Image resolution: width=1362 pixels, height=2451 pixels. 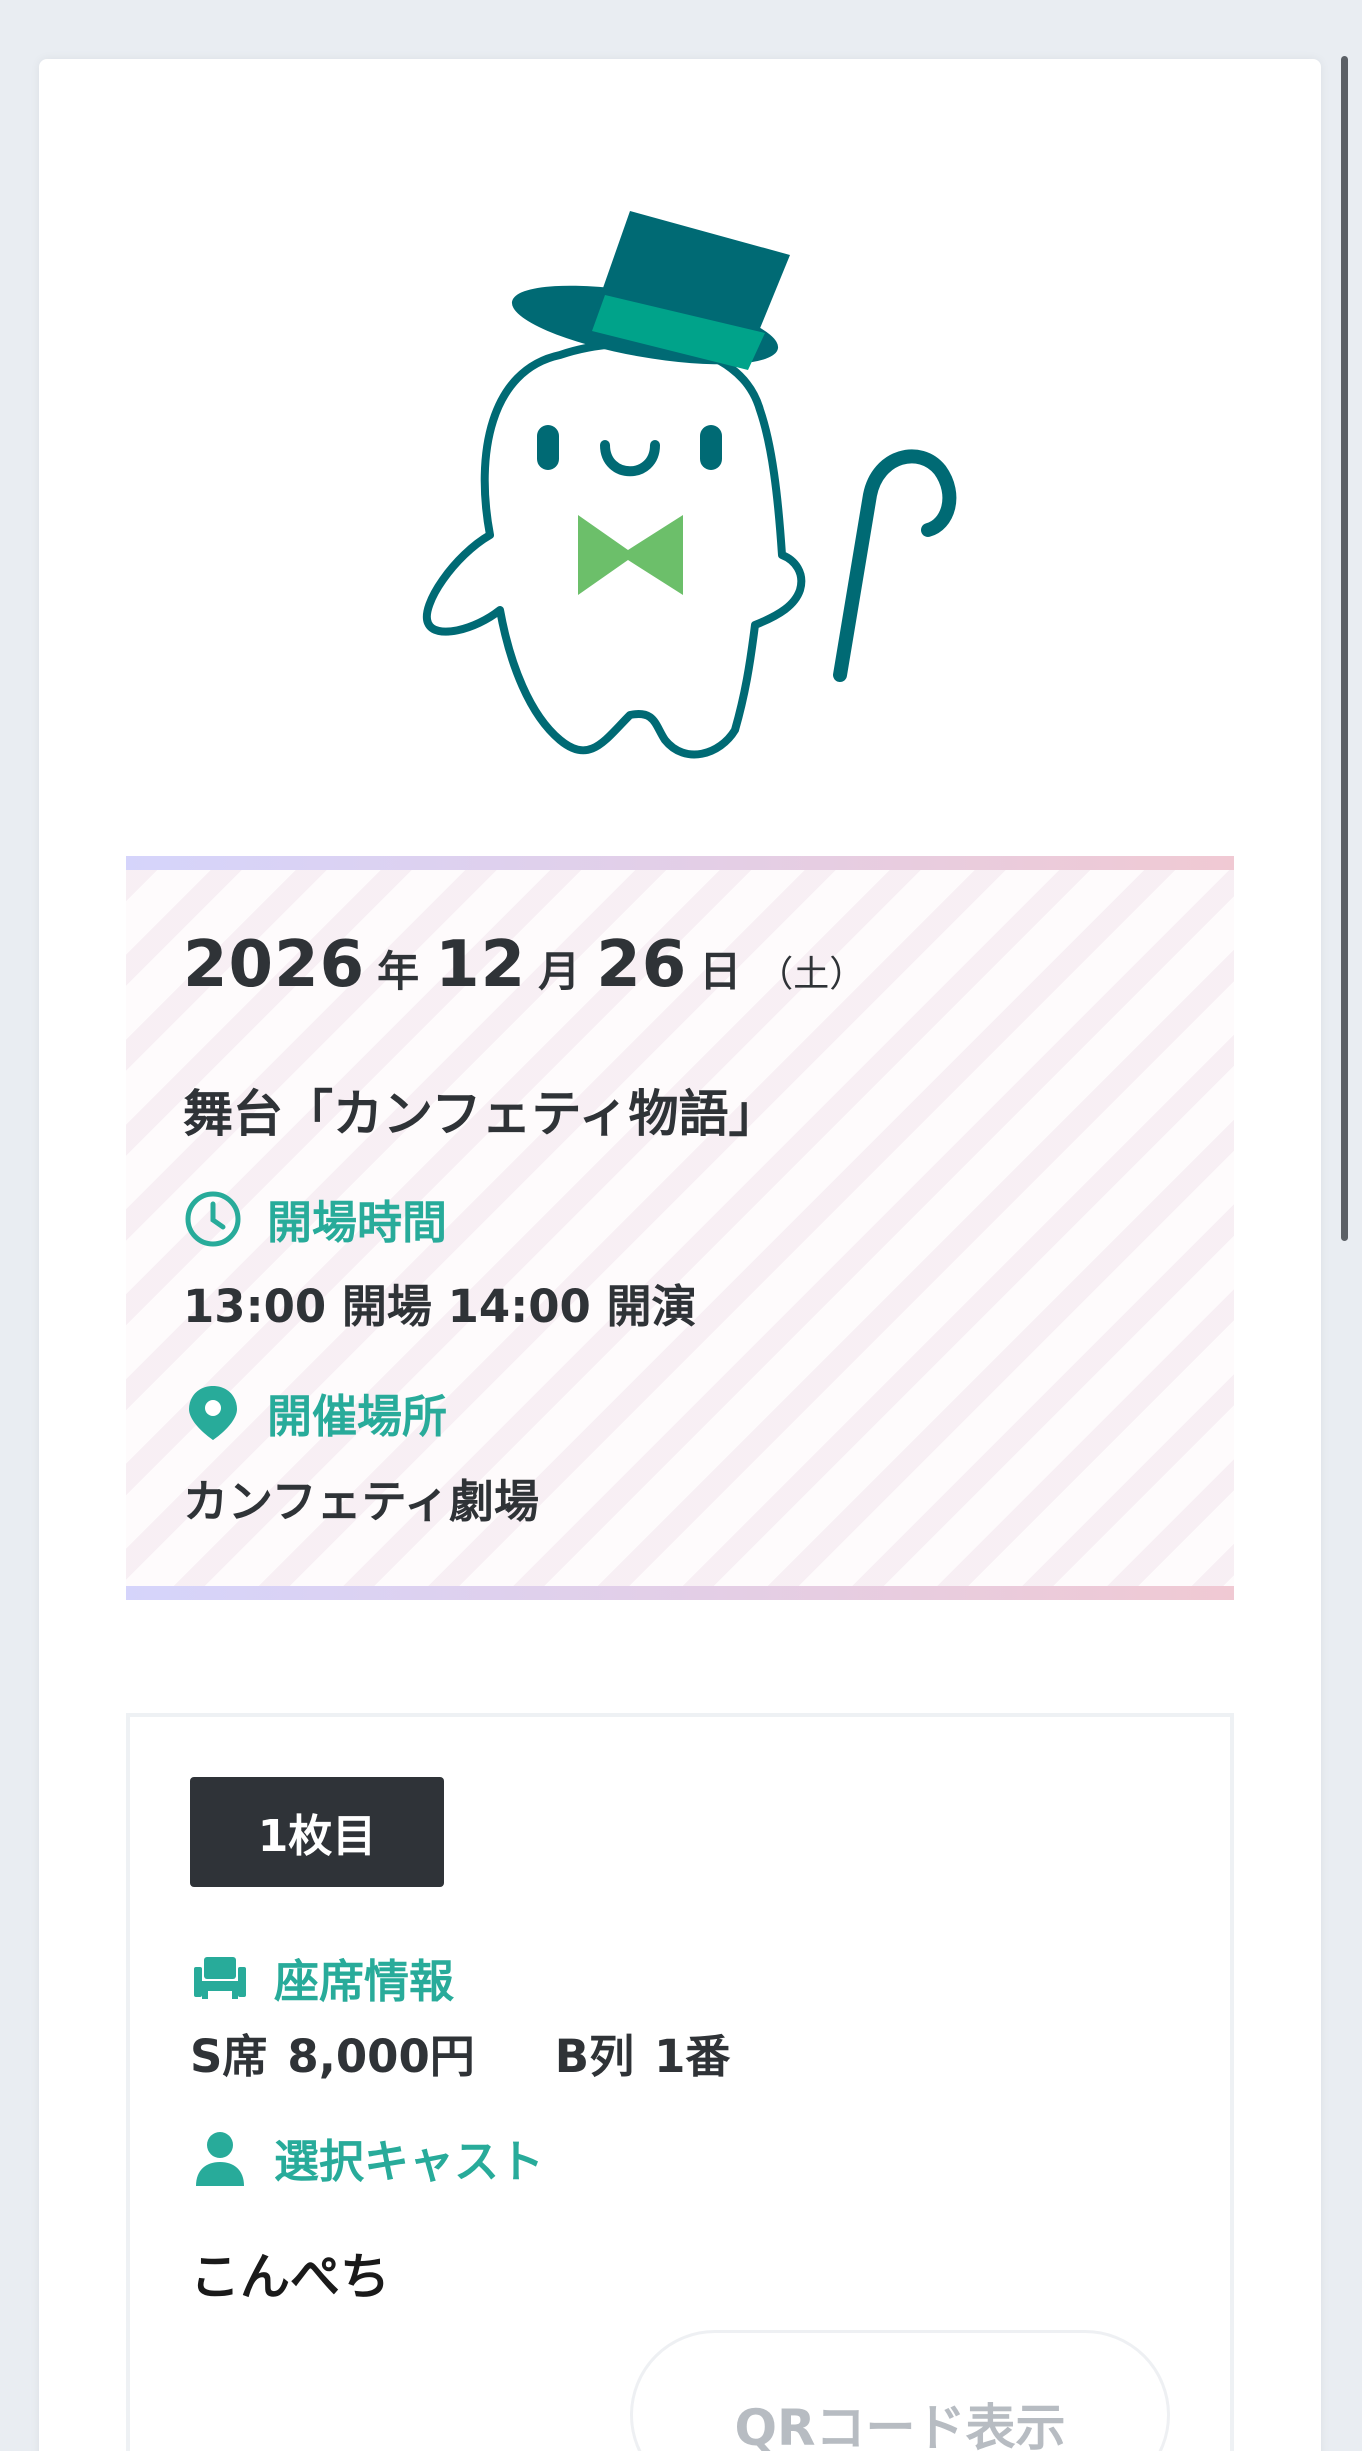 What do you see at coordinates (481, 1114) in the screenshot?
I see `event-title: 舞台「カンフェティ物語」` at bounding box center [481, 1114].